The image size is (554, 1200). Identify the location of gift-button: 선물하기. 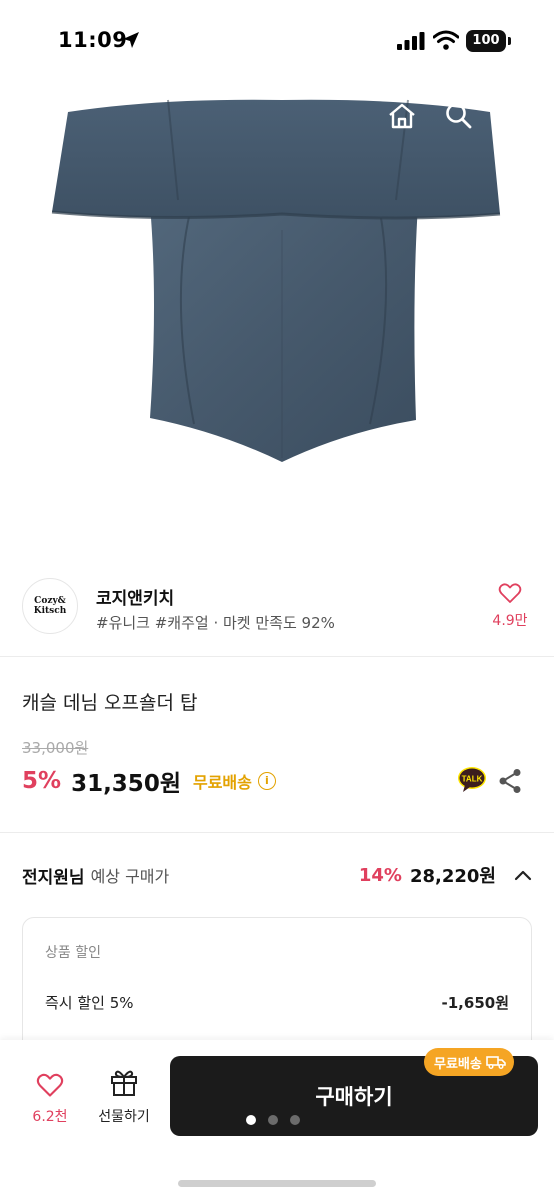
(124, 1097).